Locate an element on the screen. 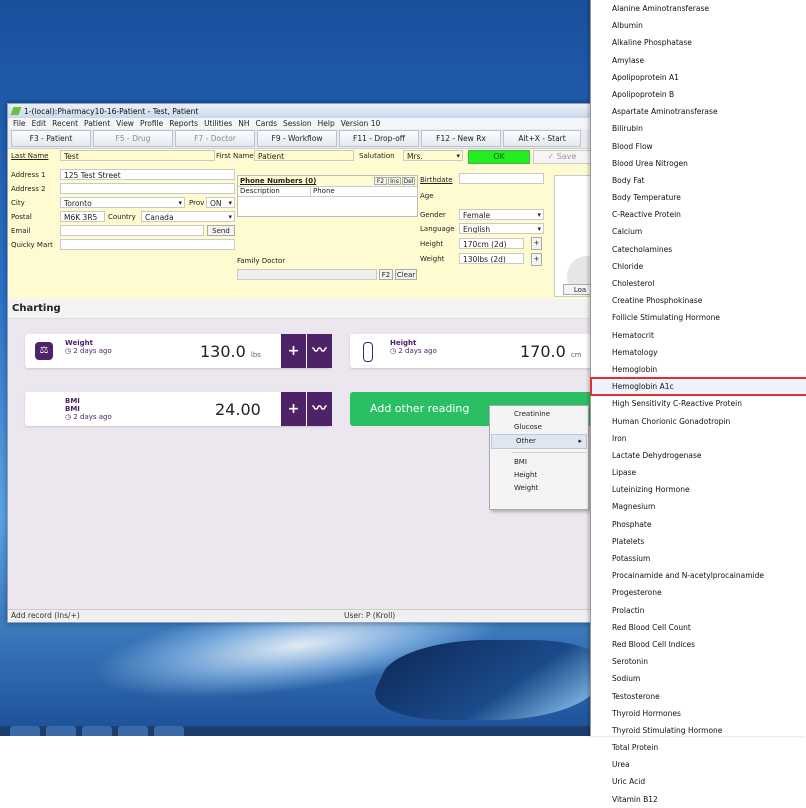 The height and width of the screenshot is (808, 806). save-button: ✓ Save is located at coordinates (562, 157).